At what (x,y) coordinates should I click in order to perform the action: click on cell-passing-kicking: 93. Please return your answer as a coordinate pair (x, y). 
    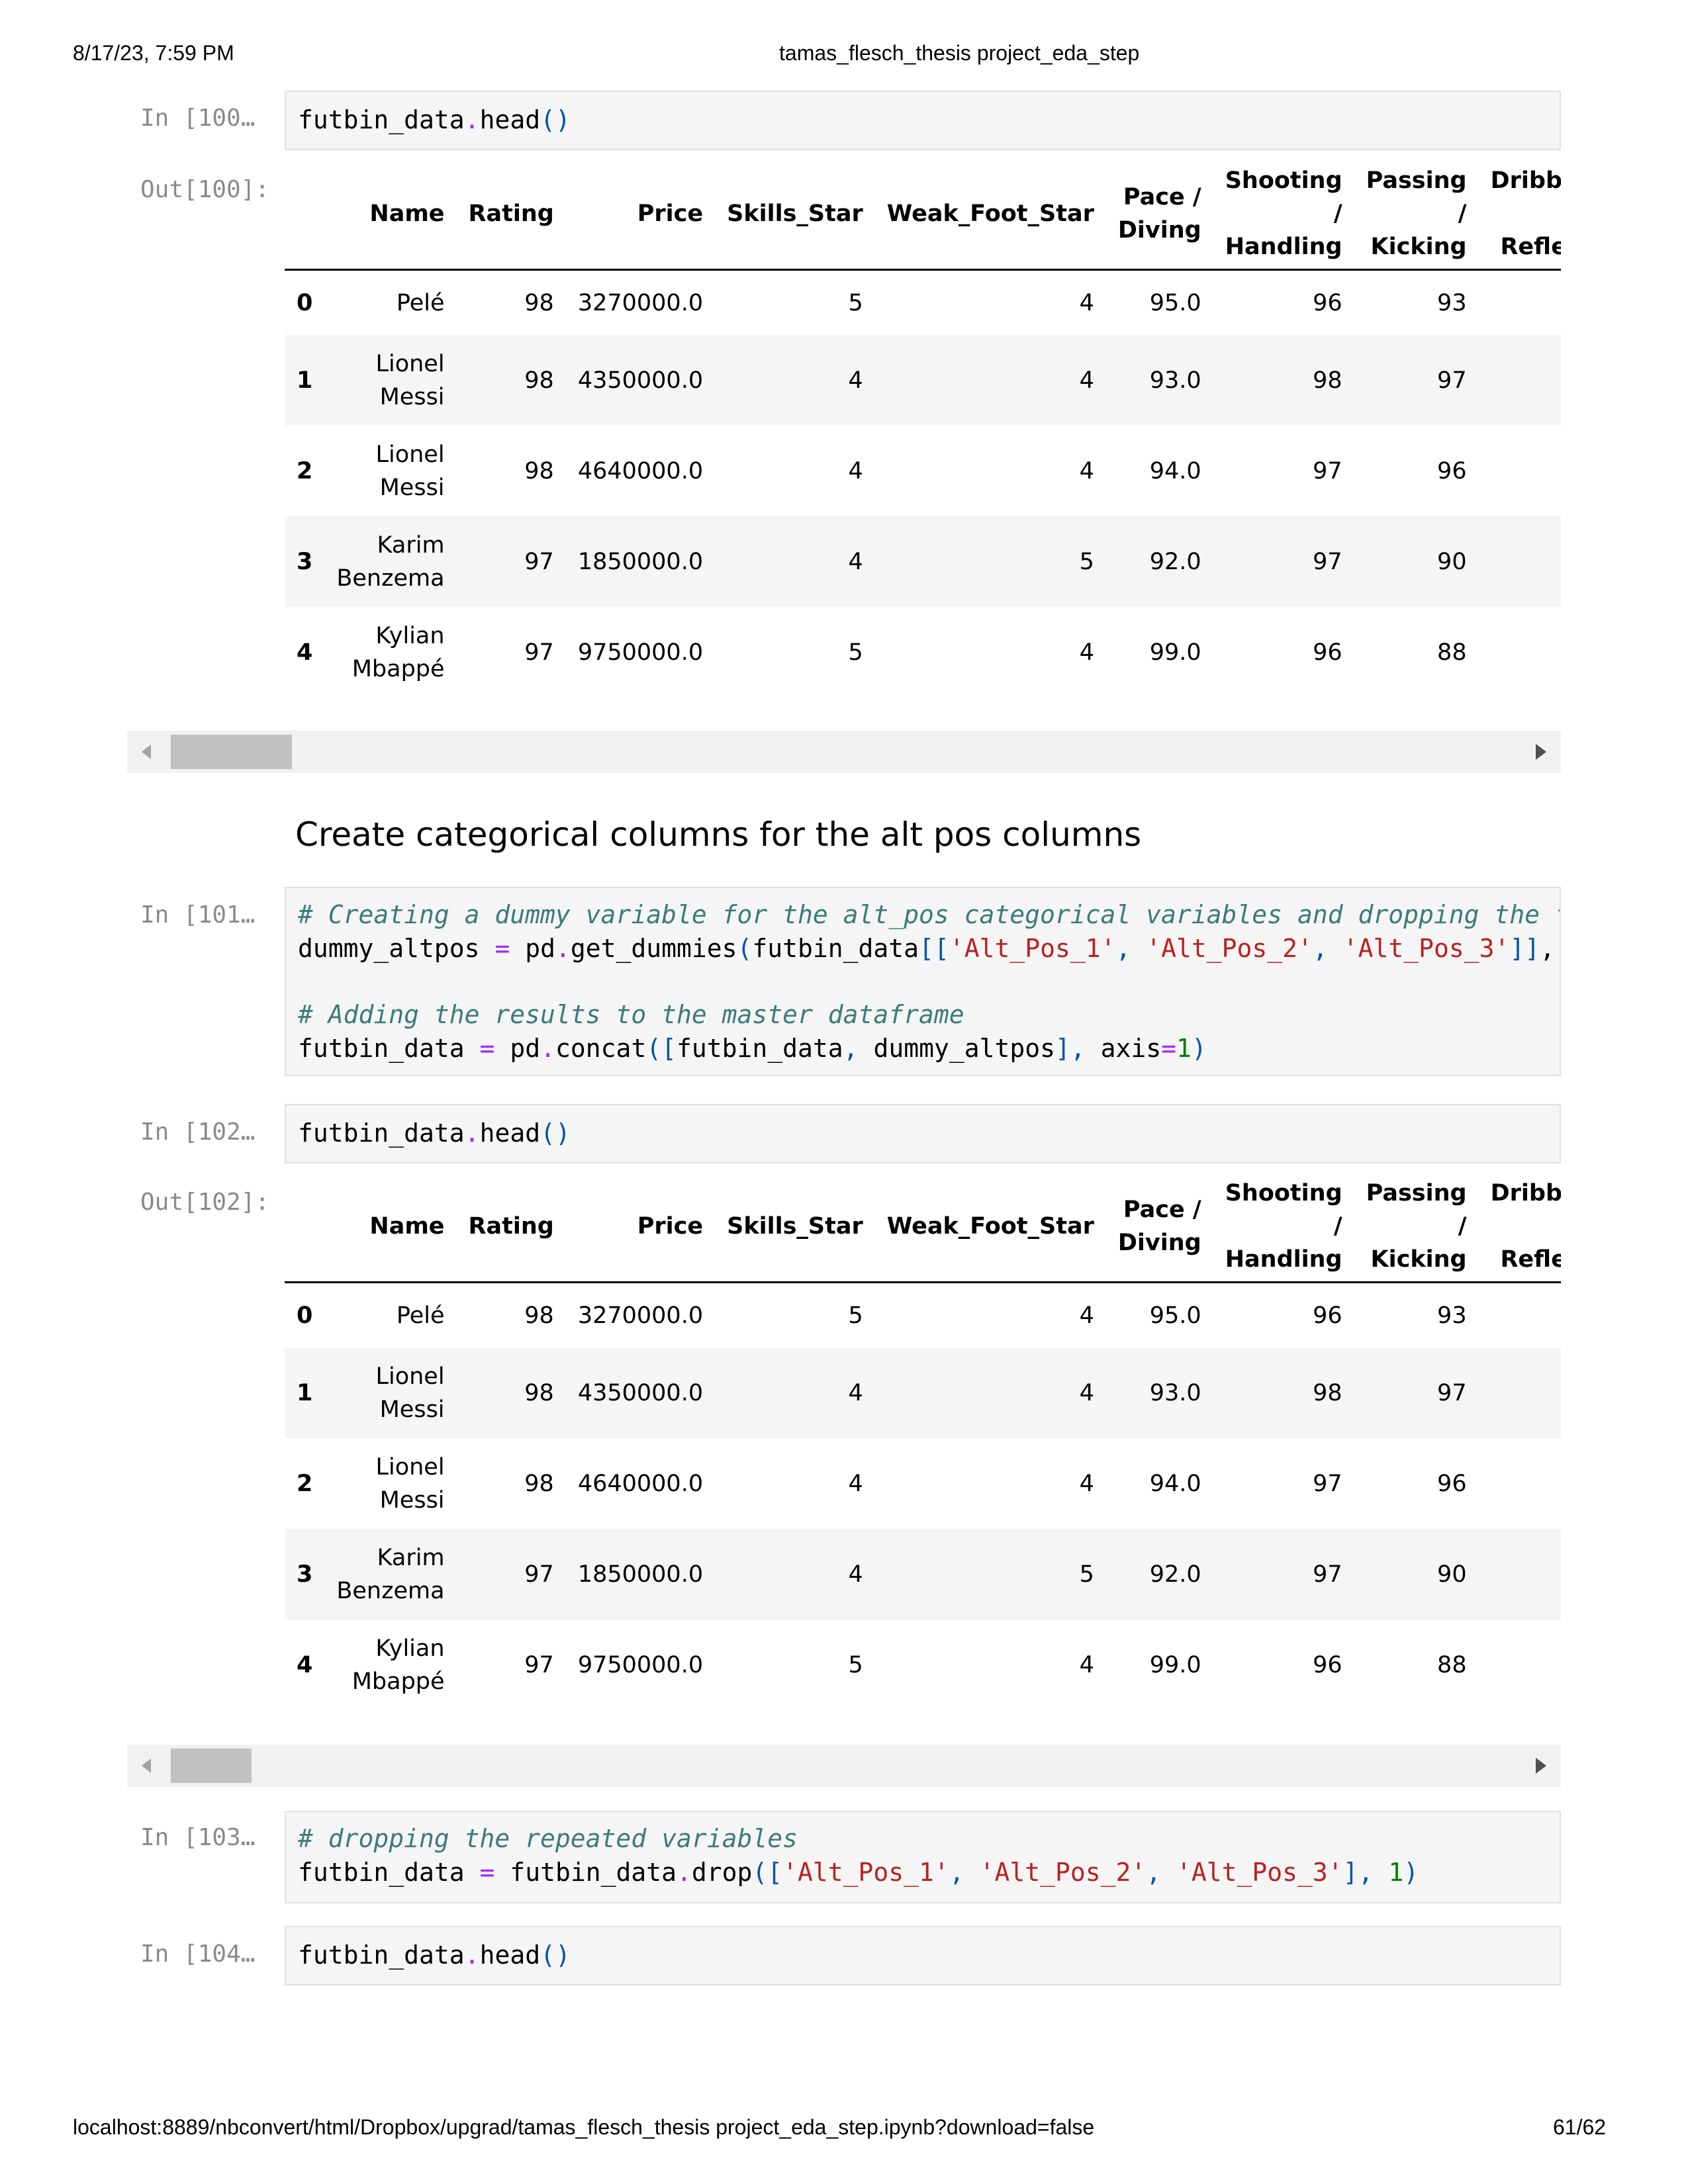
    Looking at the image, I should click on (1452, 1315).